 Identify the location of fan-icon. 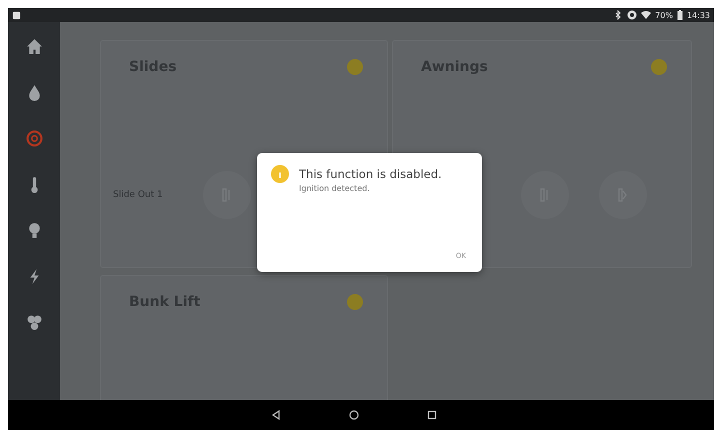
(34, 322).